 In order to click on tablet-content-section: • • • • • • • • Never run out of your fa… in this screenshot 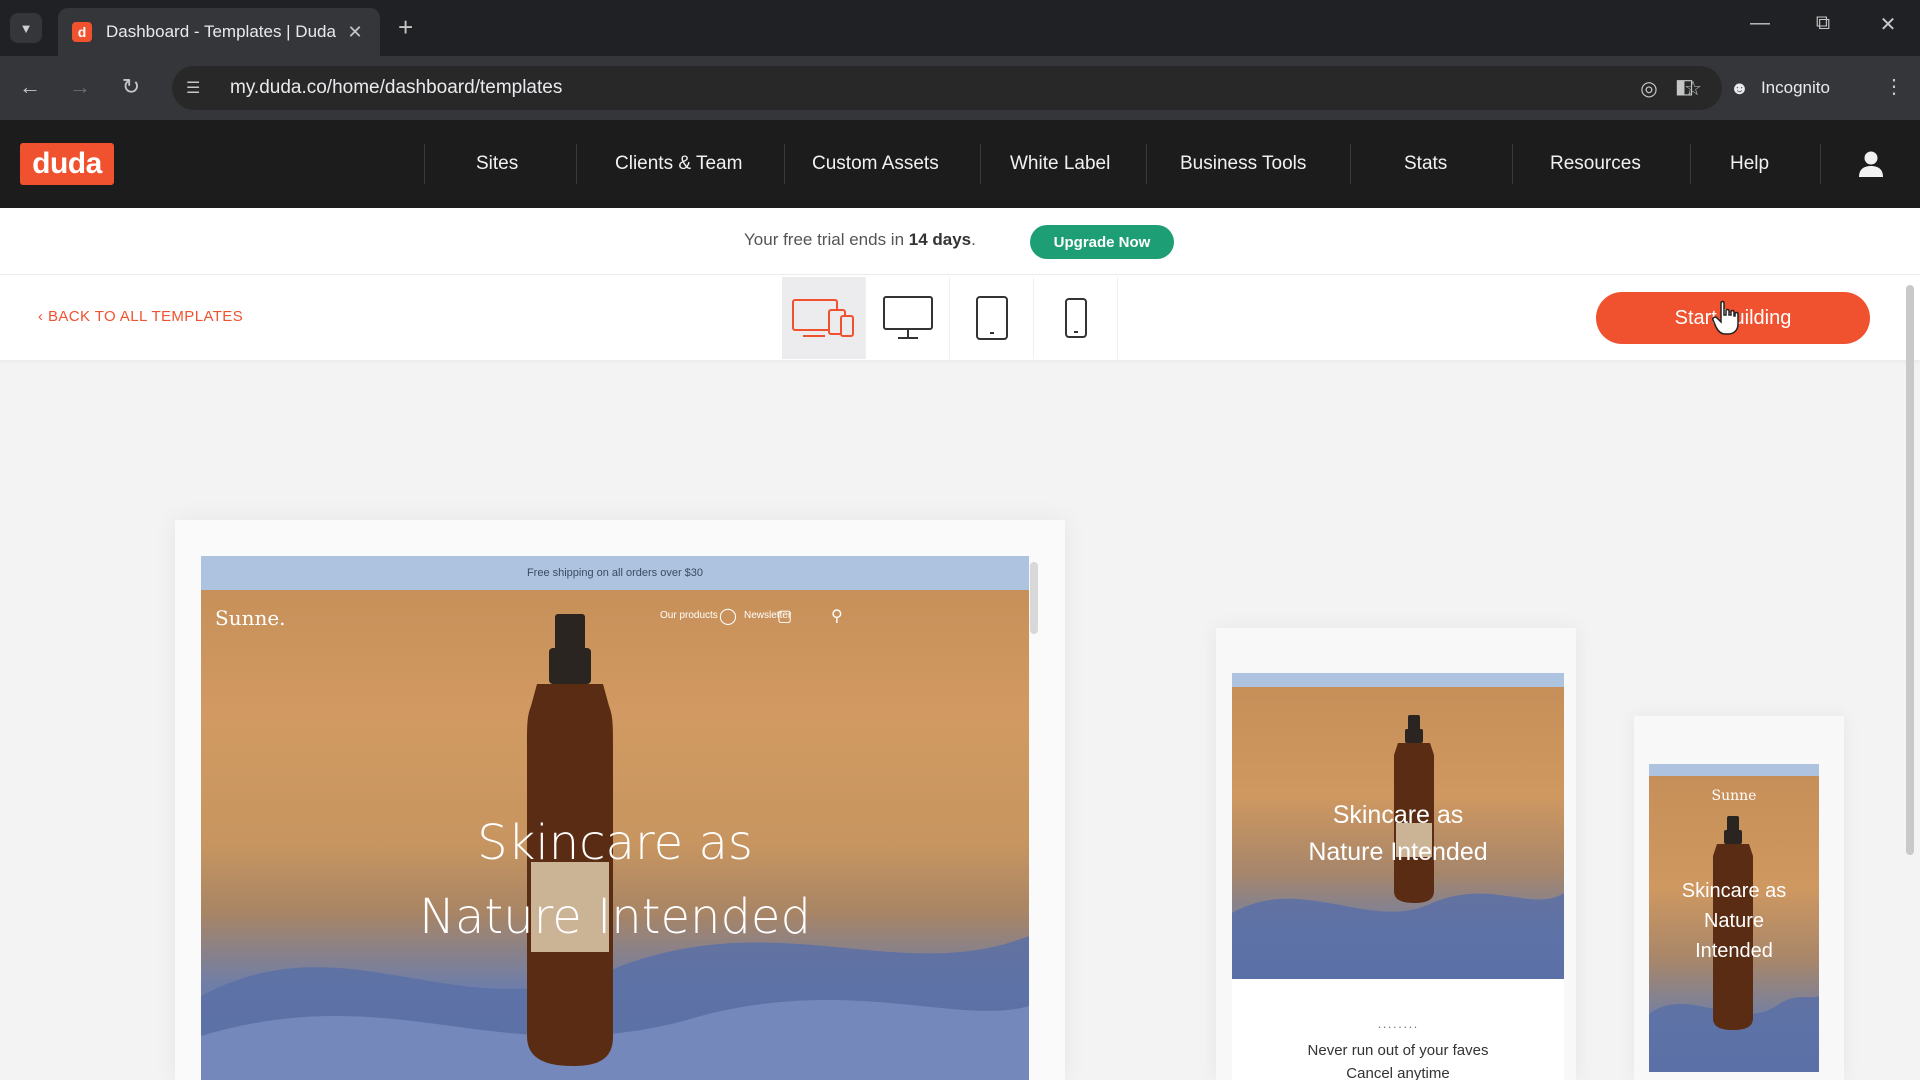, I will do `click(1398, 1029)`.